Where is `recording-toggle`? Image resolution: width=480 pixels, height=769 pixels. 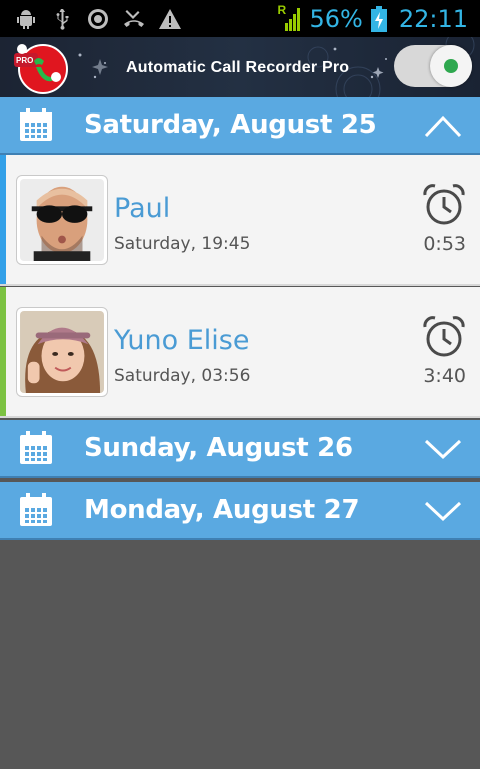 recording-toggle is located at coordinates (433, 66).